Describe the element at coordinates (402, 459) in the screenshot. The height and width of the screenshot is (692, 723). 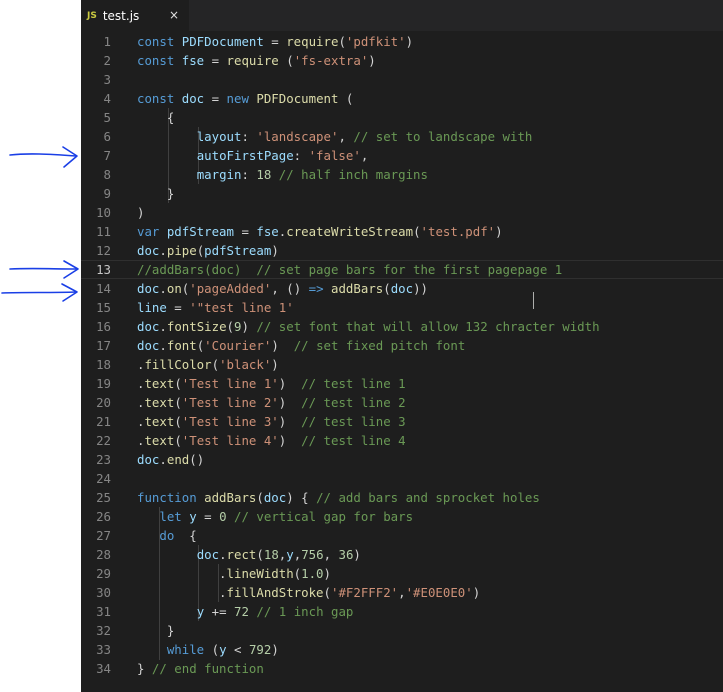
I see `code-line: 23 doc.end()` at that location.